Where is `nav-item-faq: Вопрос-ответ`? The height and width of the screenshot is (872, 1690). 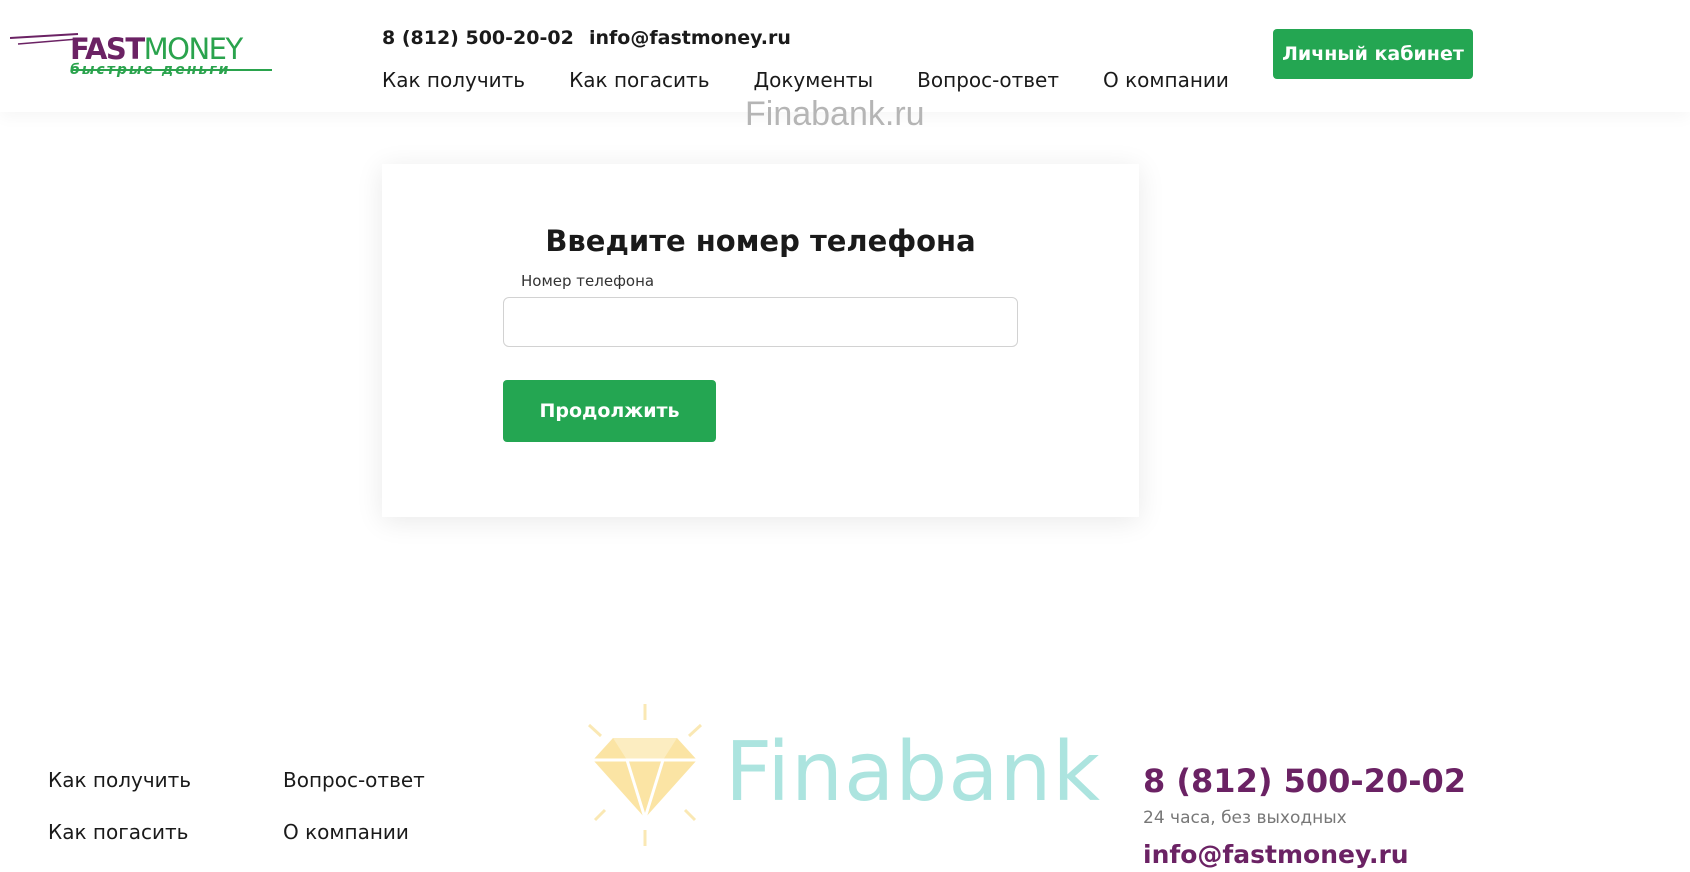 nav-item-faq: Вопрос-ответ is located at coordinates (988, 80).